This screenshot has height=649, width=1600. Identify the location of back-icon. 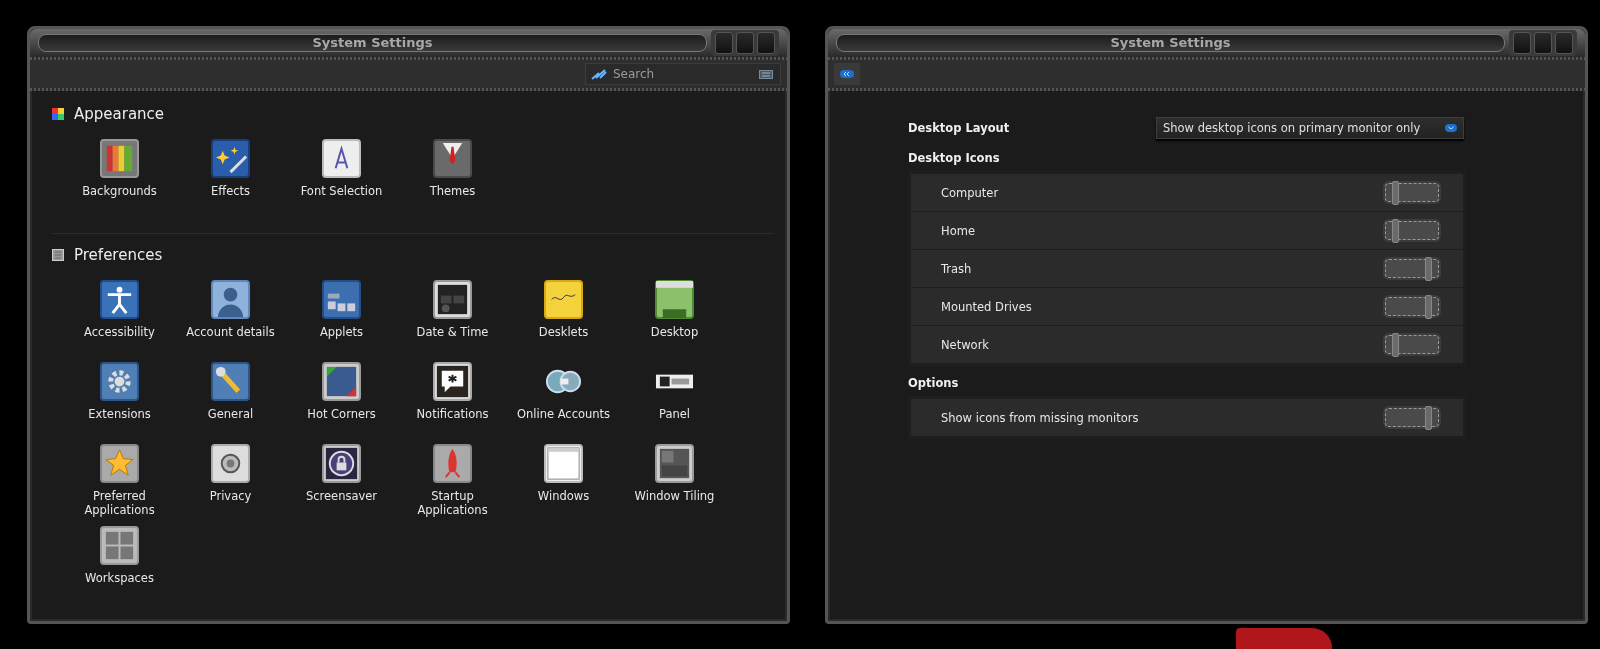
(847, 74).